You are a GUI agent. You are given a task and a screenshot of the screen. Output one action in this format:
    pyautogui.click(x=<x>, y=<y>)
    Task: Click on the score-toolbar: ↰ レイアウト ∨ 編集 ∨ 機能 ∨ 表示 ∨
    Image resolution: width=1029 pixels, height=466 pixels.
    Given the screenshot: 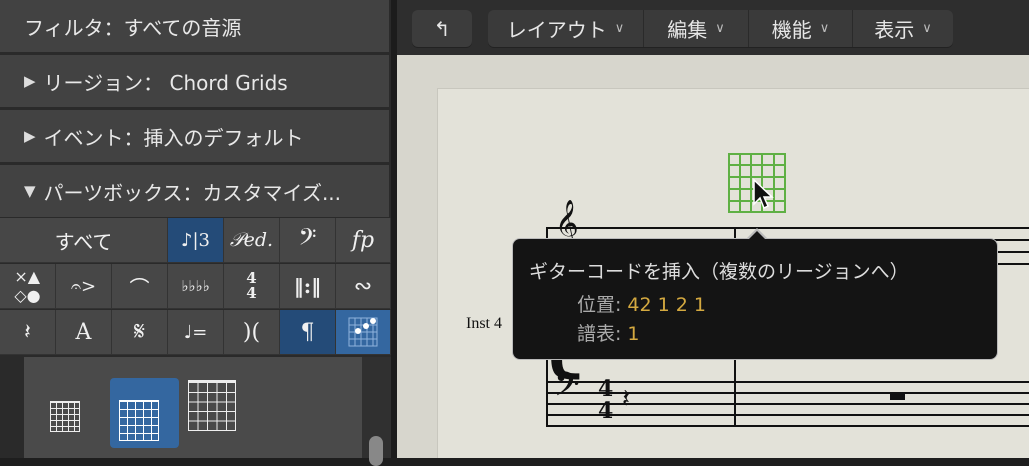 What is the action you would take?
    pyautogui.click(x=713, y=27)
    